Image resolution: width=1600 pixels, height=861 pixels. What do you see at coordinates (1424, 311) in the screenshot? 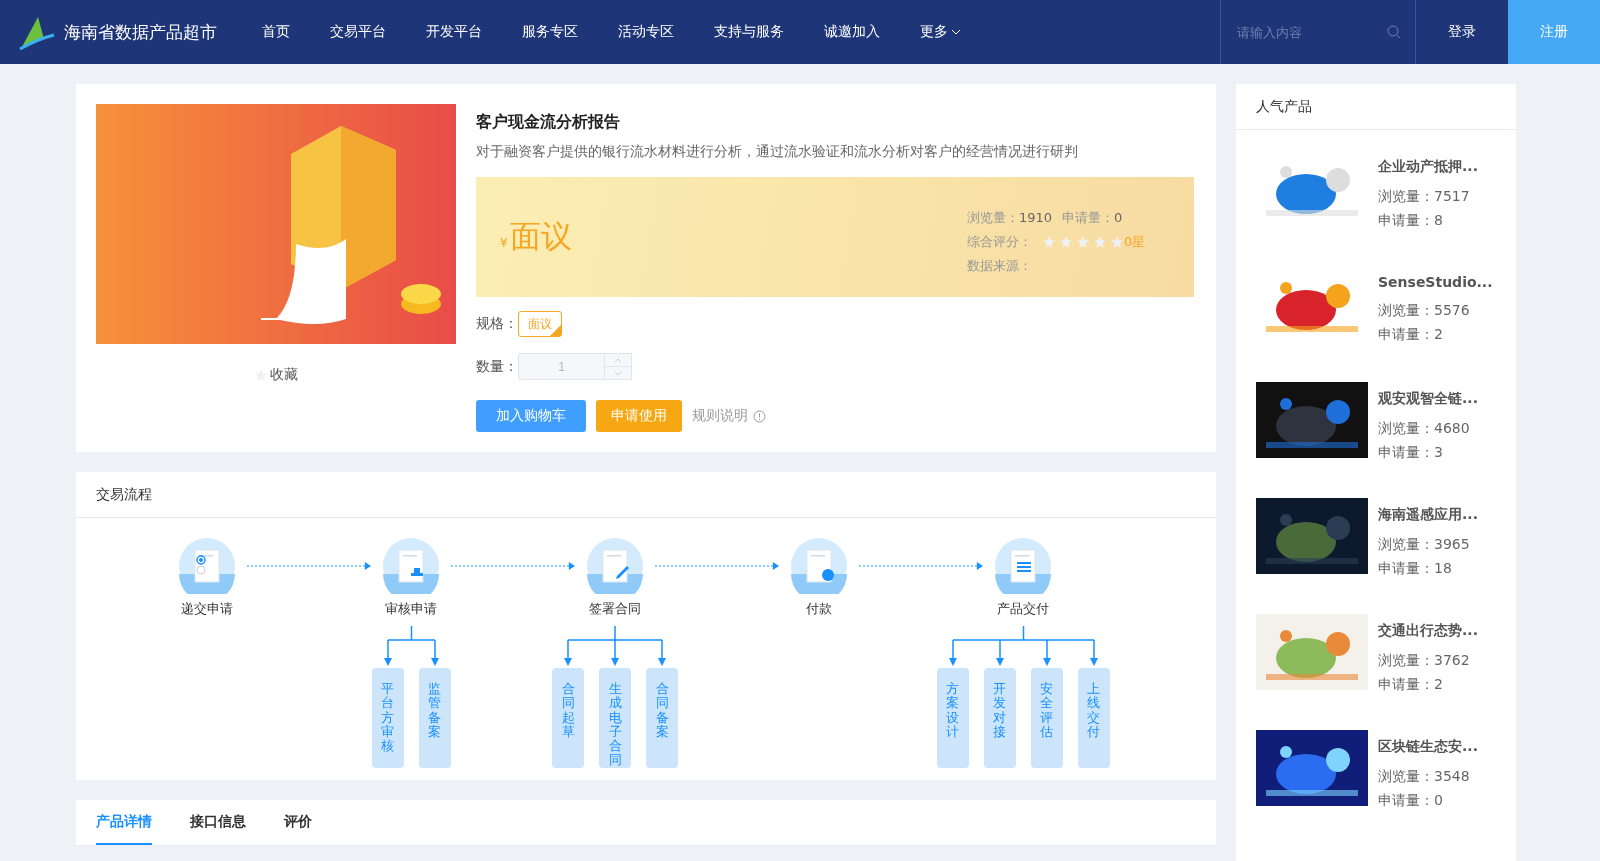
I see `views-stat: 浏览量：5576` at bounding box center [1424, 311].